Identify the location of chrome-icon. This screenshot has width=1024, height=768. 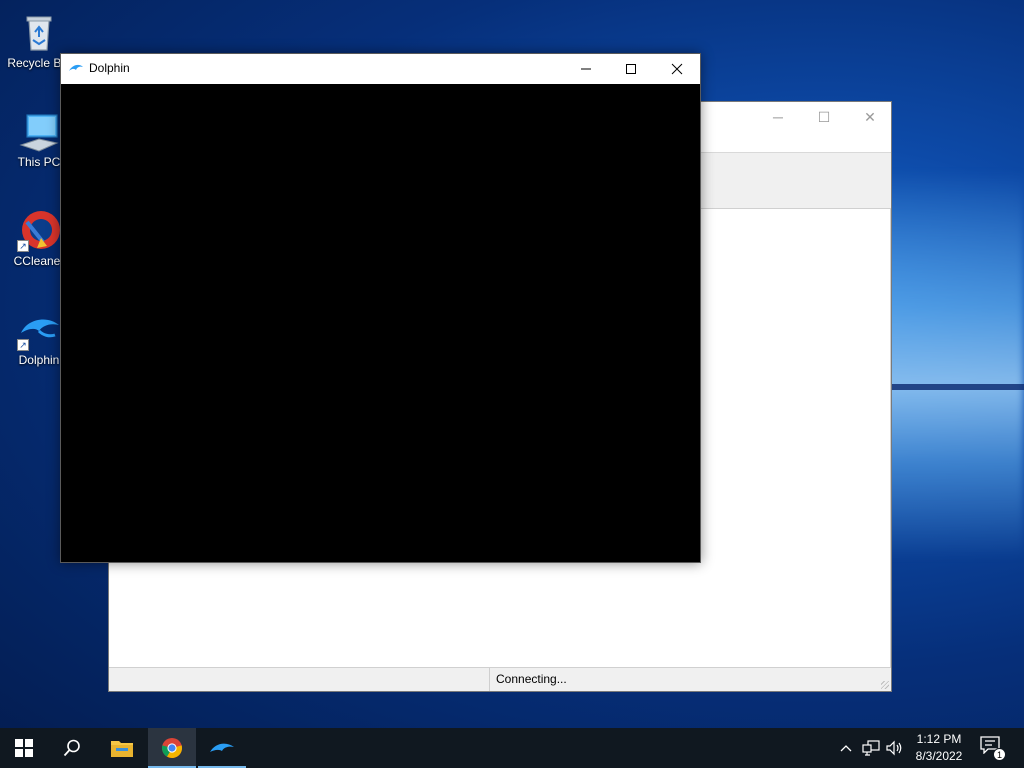
(172, 748).